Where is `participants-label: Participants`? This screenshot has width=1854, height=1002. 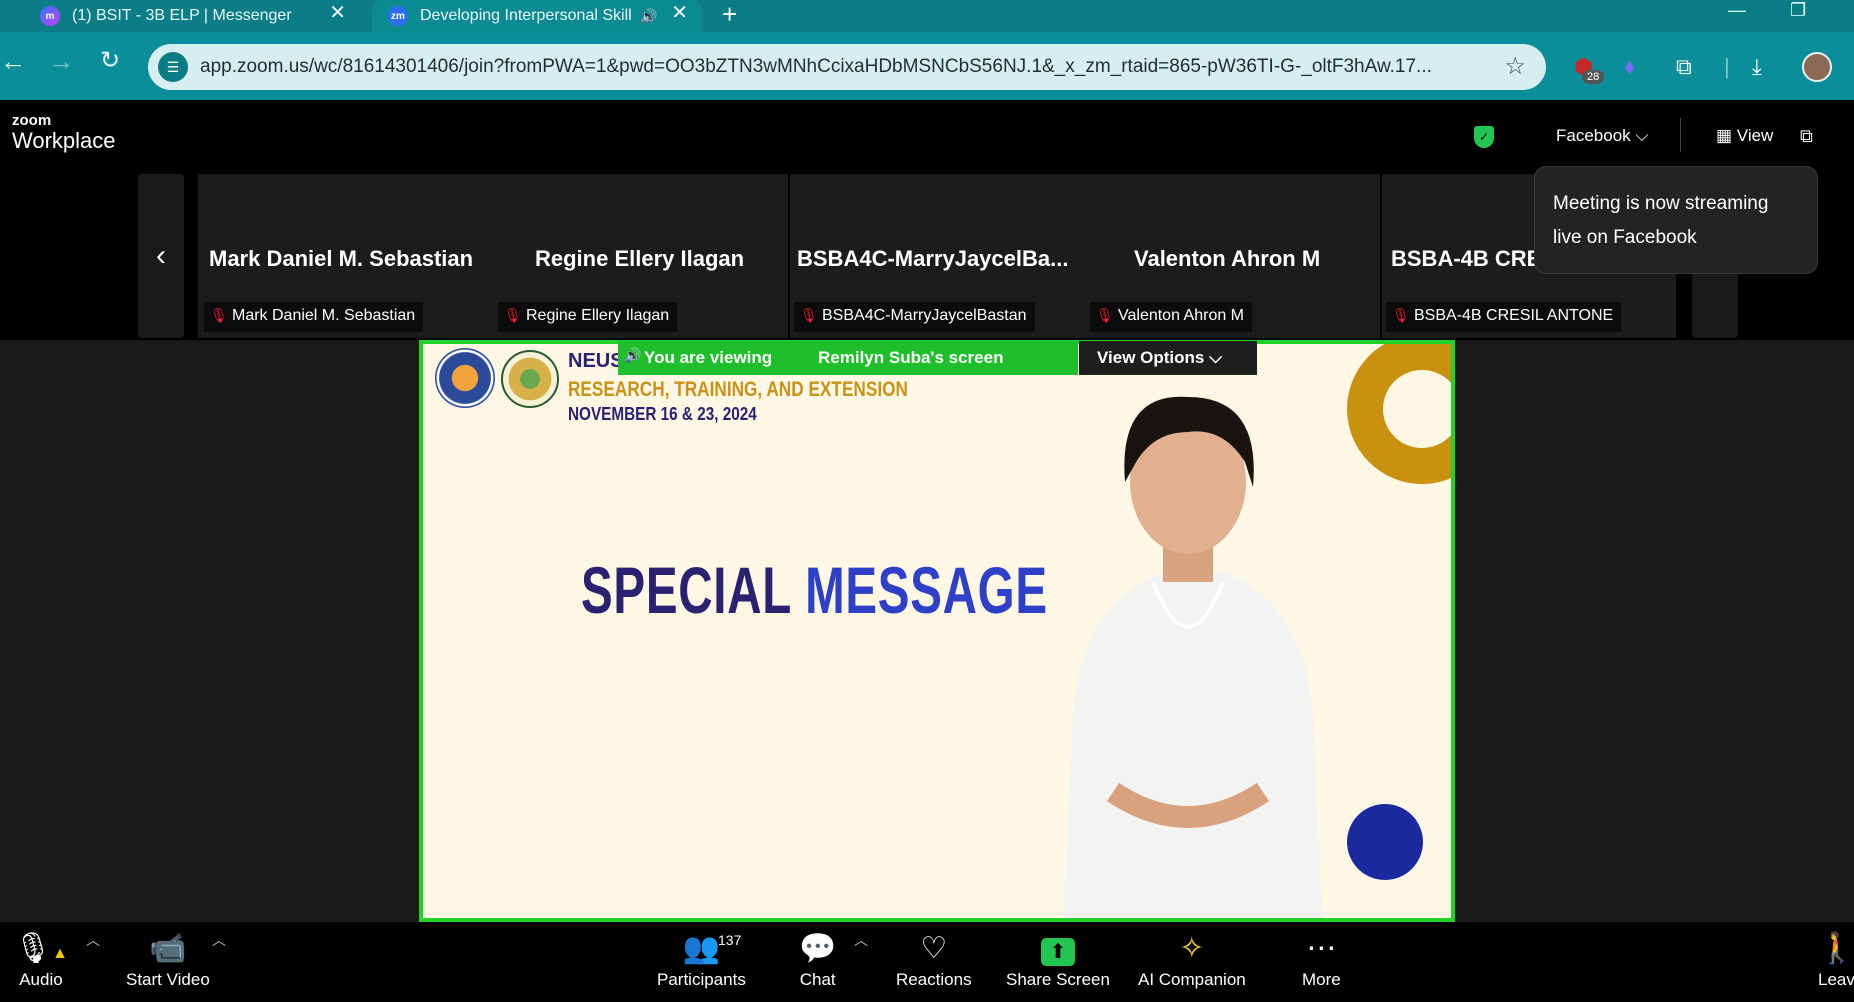 participants-label: Participants is located at coordinates (701, 979).